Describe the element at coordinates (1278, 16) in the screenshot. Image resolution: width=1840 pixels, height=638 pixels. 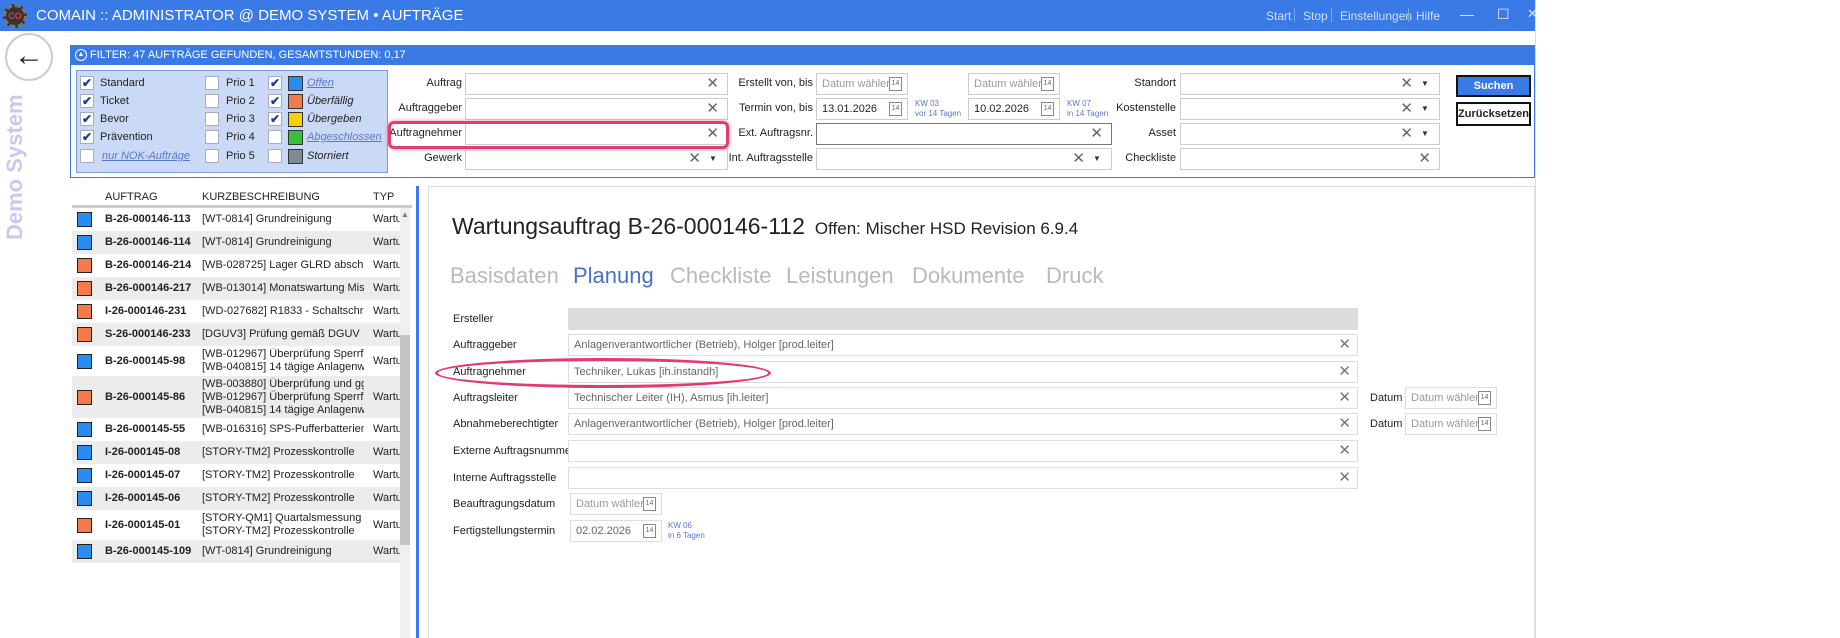
I see `menu-start: Start` at that location.